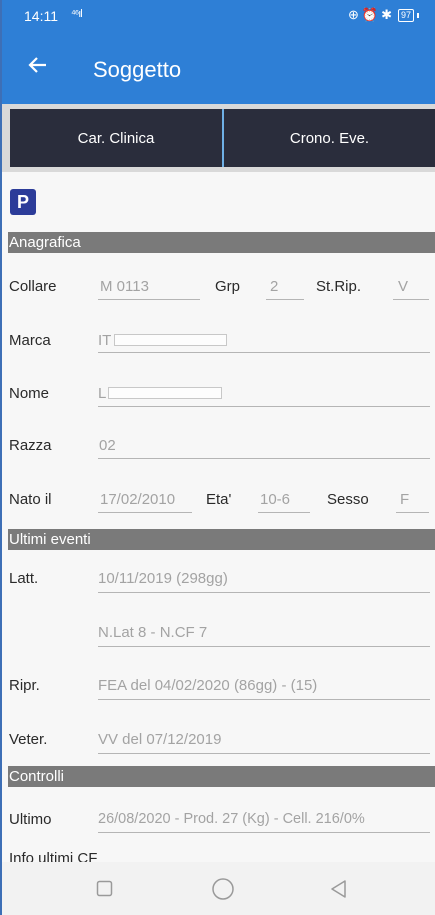  Describe the element at coordinates (77, 14) in the screenshot. I see `signal-icon: ⁴⁶ıl` at that location.